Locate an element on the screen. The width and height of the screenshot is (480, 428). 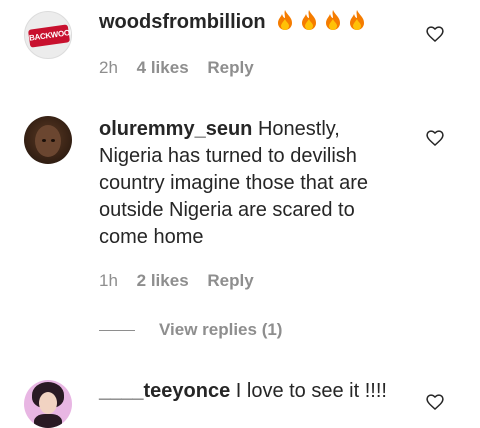
comment-meta: 2h 4 likes Reply is located at coordinates (183, 68).